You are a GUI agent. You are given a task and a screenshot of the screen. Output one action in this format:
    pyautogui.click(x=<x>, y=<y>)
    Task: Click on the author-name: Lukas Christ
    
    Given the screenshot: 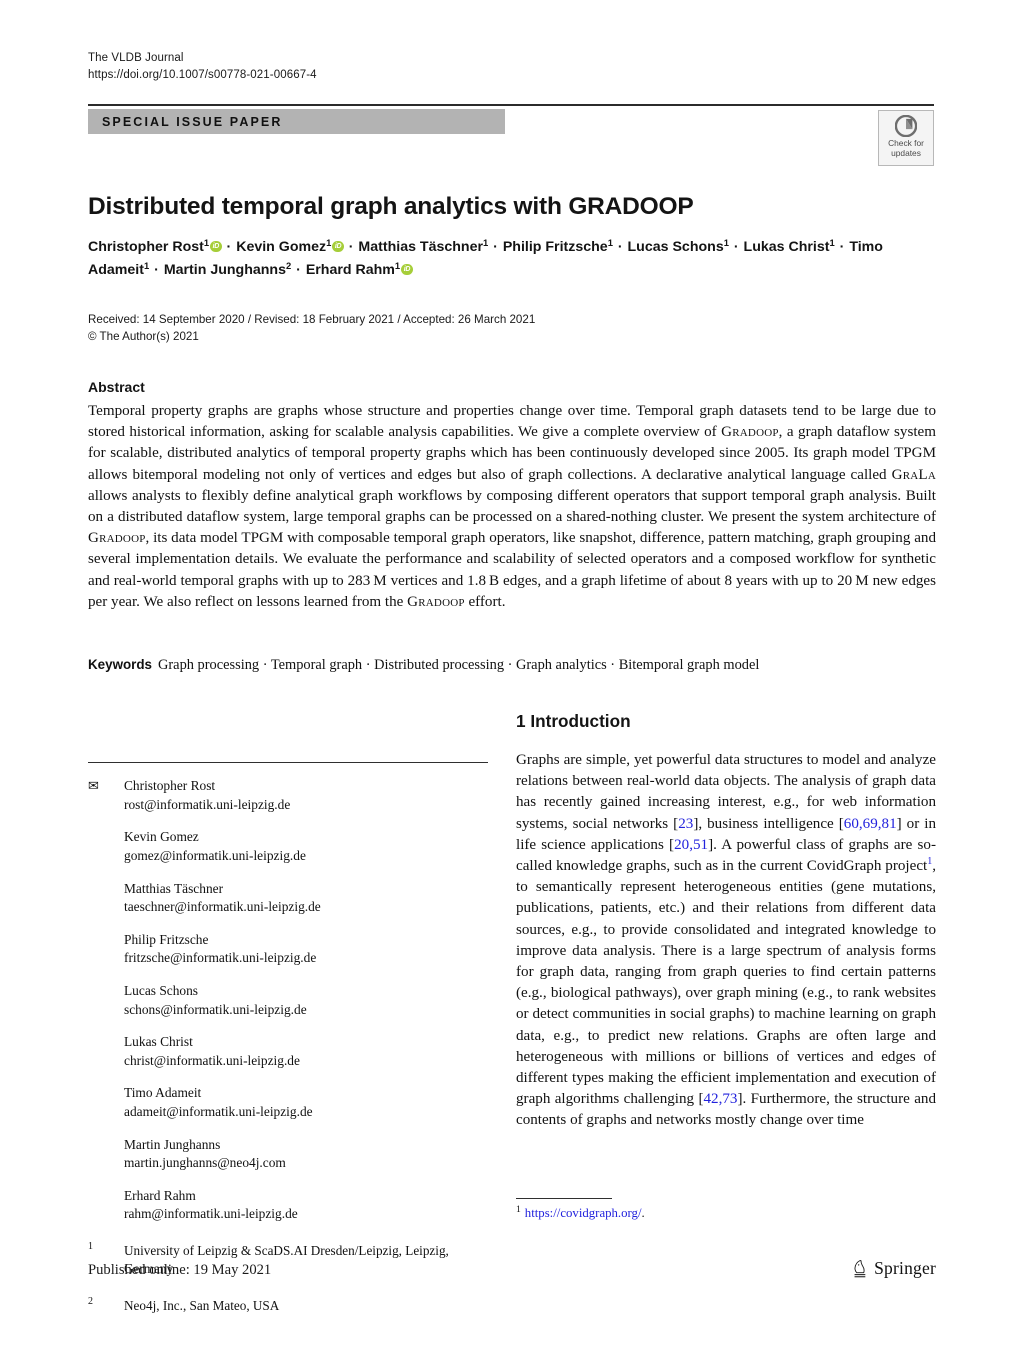 What is the action you would take?
    pyautogui.click(x=786, y=247)
    